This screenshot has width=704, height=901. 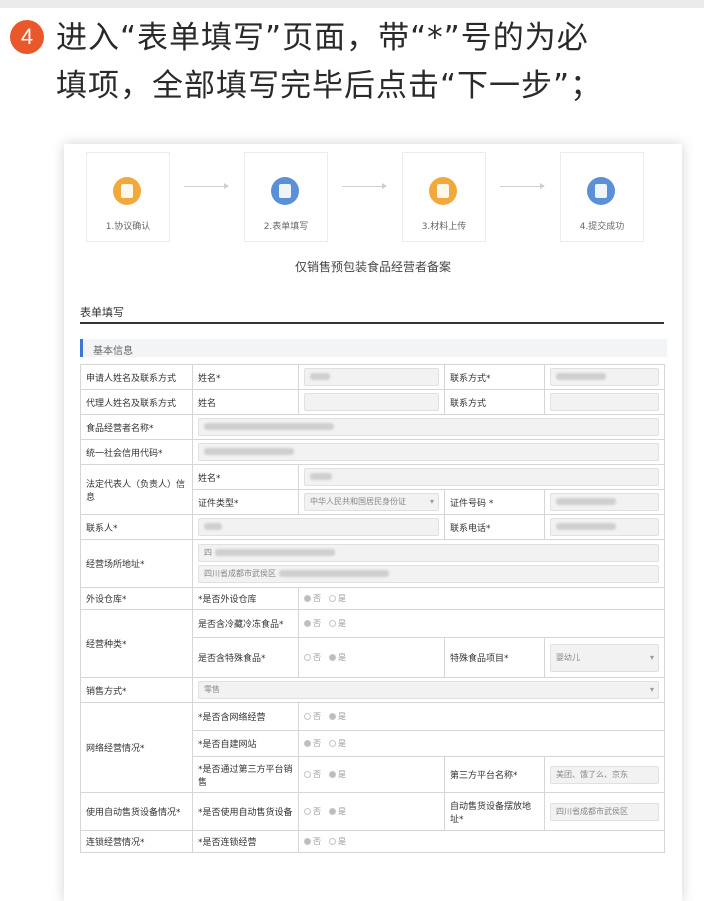 What do you see at coordinates (325, 811) in the screenshot?
I see `vending-radio: 否 是` at bounding box center [325, 811].